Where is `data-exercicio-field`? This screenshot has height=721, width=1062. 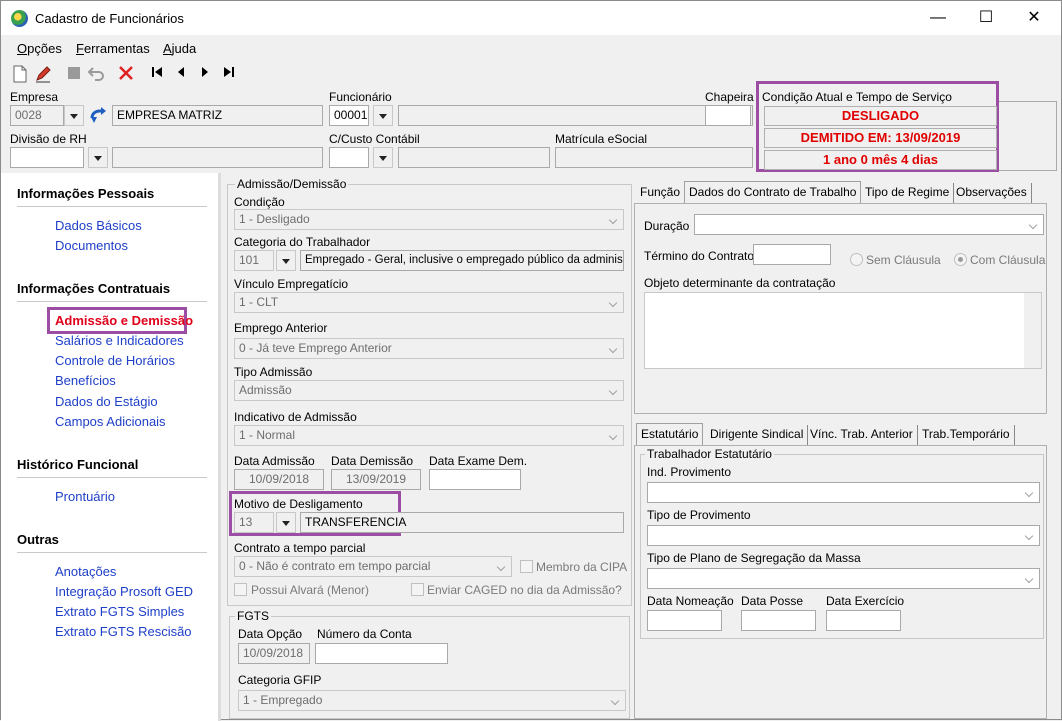 data-exercicio-field is located at coordinates (863, 620).